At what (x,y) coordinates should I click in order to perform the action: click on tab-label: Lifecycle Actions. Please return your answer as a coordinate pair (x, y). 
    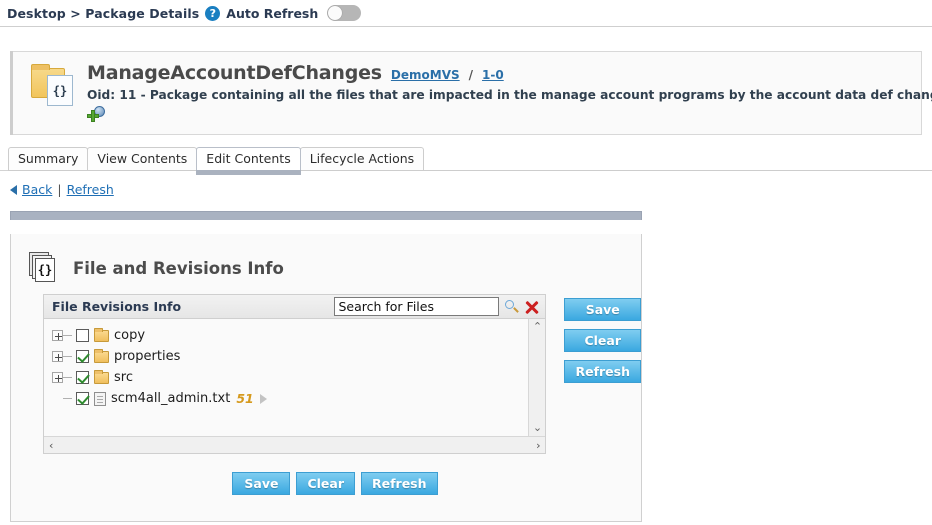
    Looking at the image, I should click on (362, 158).